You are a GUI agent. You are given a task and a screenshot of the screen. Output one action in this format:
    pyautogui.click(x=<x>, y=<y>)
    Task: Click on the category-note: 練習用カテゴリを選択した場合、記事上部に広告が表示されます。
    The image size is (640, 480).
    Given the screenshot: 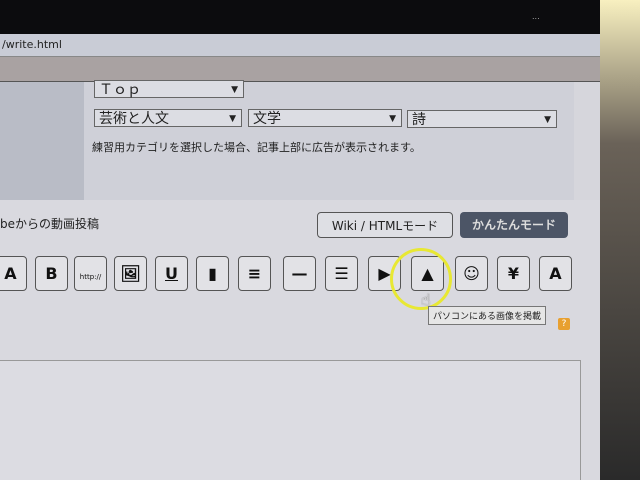 What is the action you would take?
    pyautogui.click(x=256, y=147)
    